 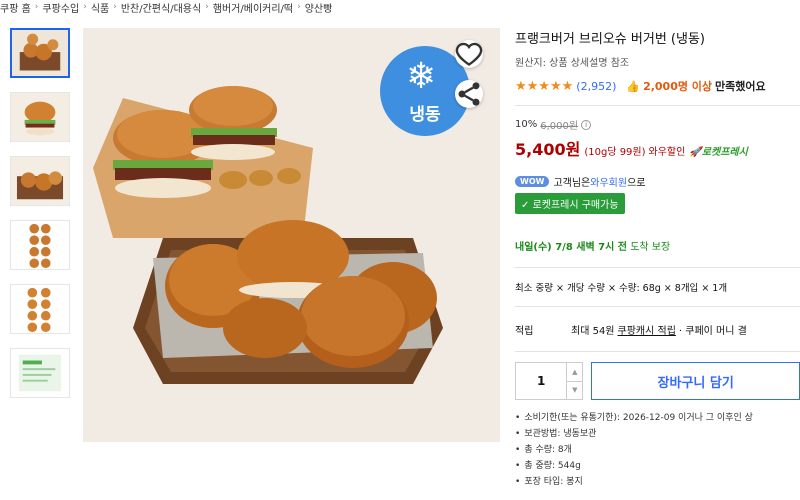 What do you see at coordinates (633, 86) in the screenshot?
I see `thumbs-up-icon: 👍` at bounding box center [633, 86].